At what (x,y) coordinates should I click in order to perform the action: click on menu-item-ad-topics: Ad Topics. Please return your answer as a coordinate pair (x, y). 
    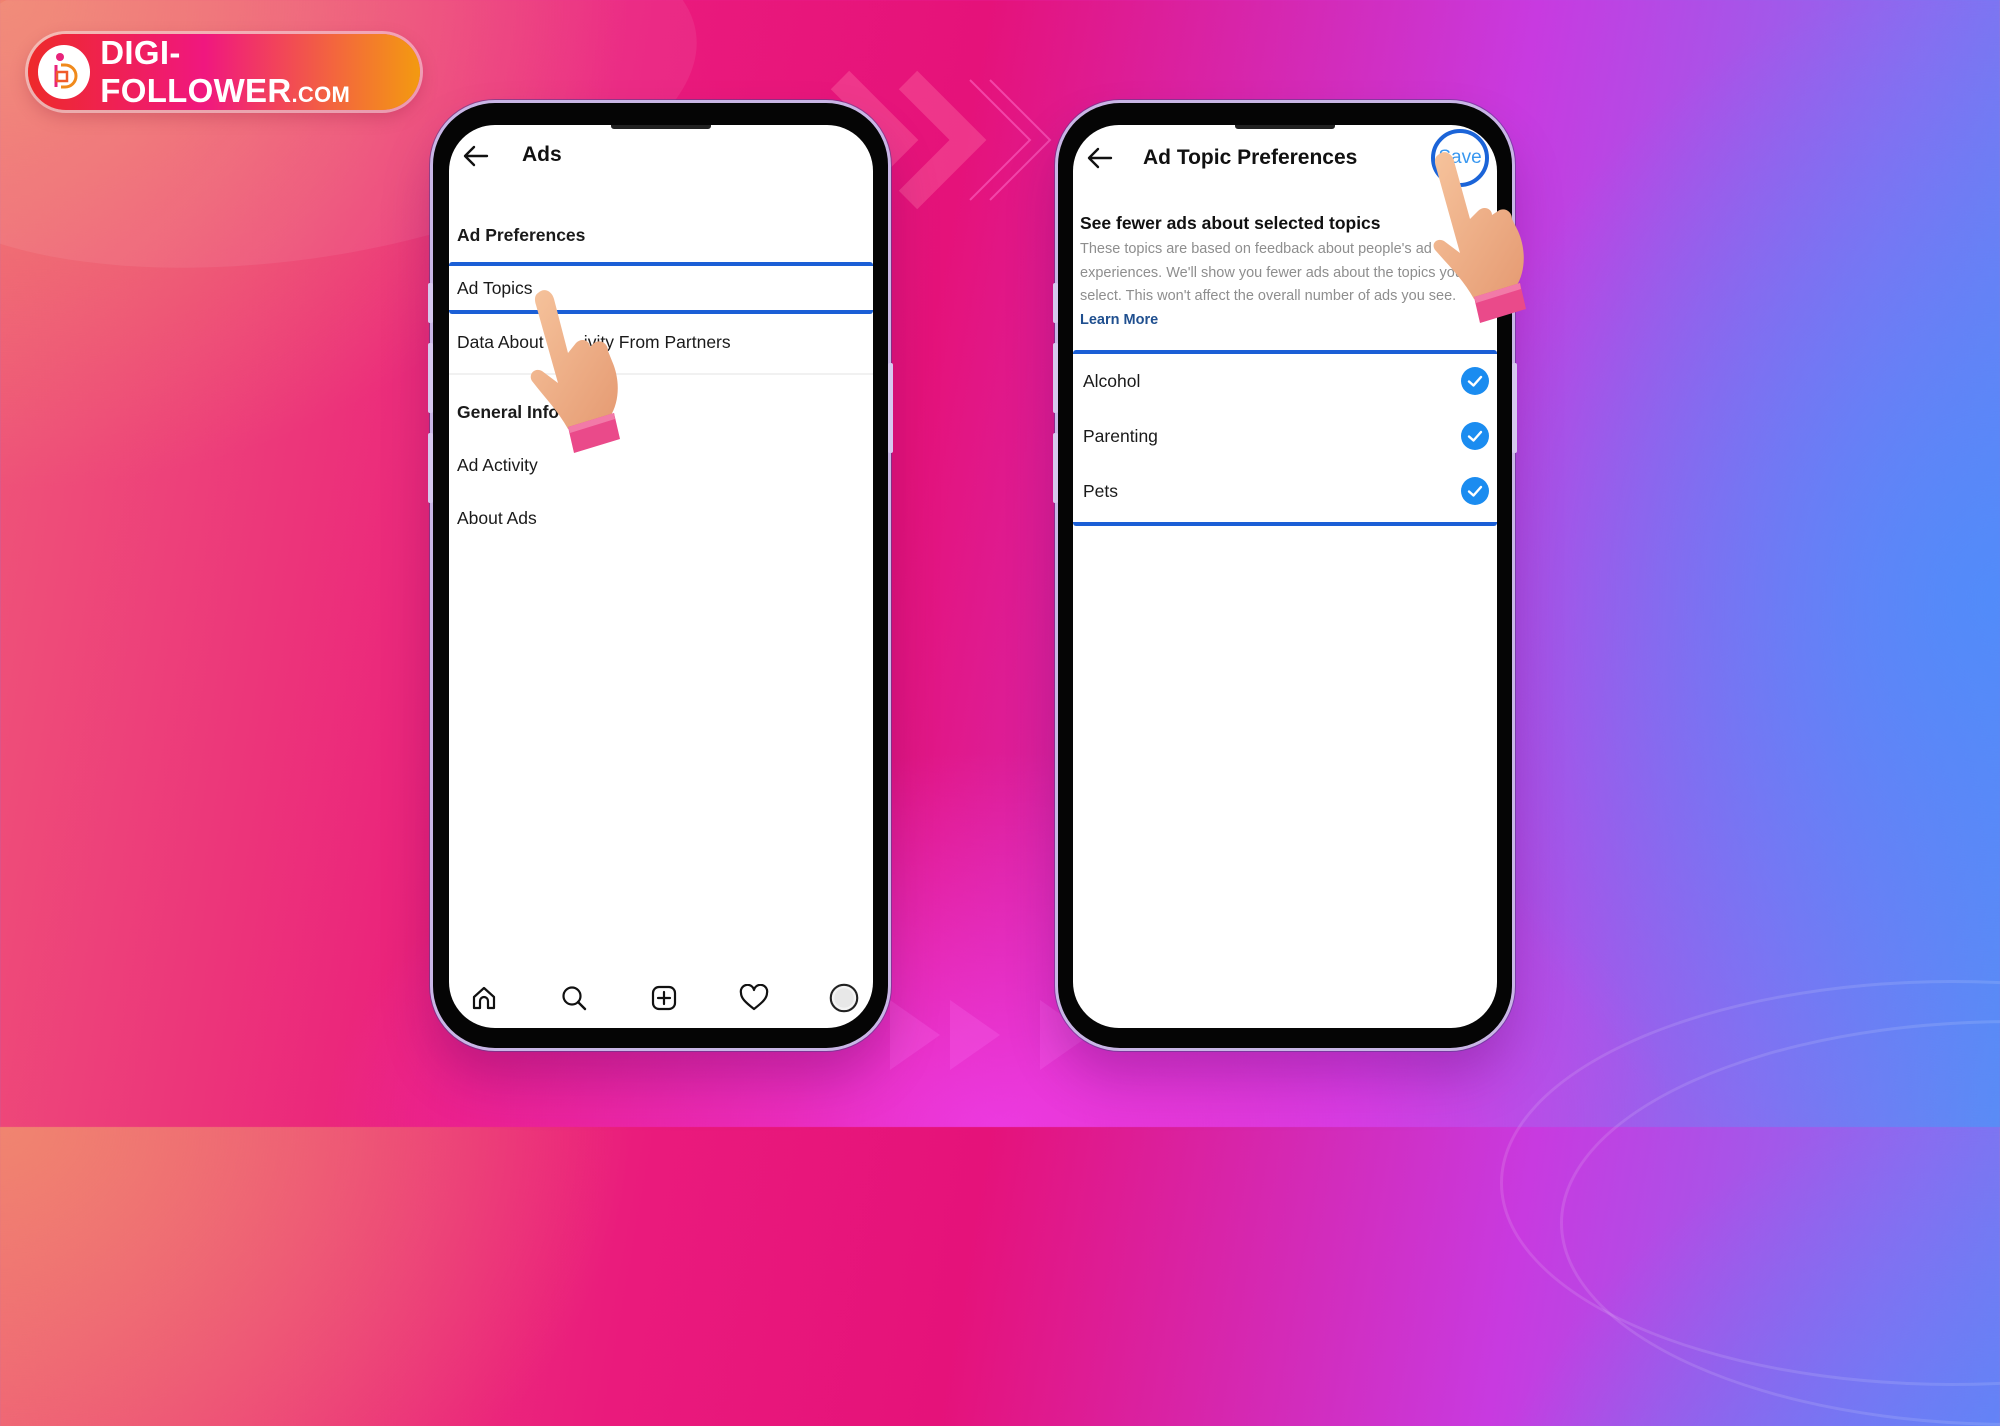
    Looking at the image, I should click on (661, 288).